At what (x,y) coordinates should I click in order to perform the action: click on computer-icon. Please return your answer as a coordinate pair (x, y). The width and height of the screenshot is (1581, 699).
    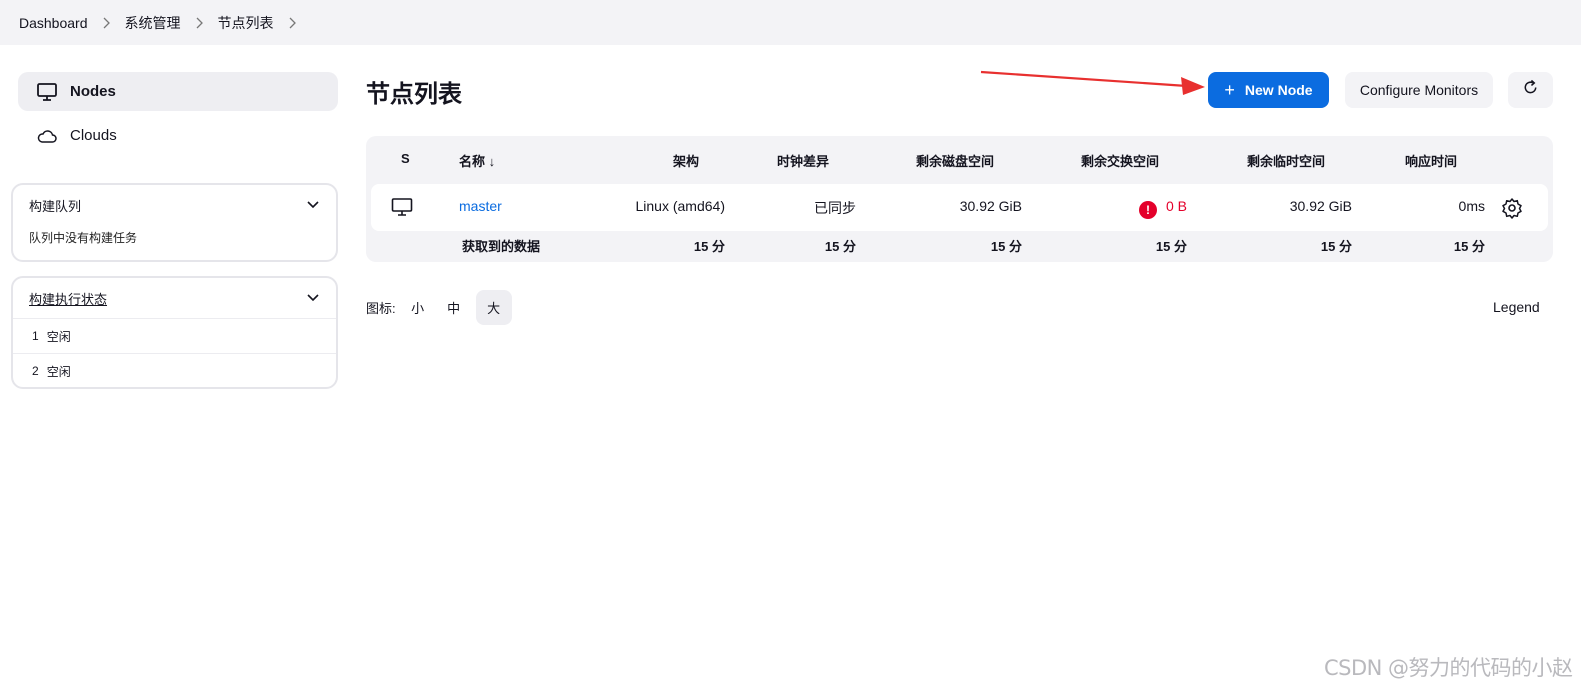
    Looking at the image, I should click on (402, 208).